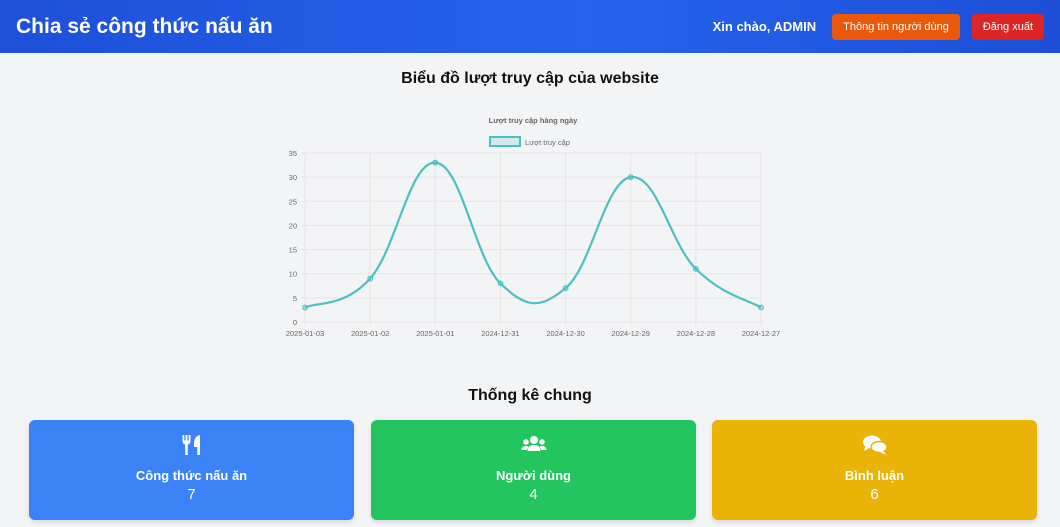 This screenshot has height=527, width=1060. I want to click on site-brand: Chia sẻ công thức nấu ăn, so click(364, 27).